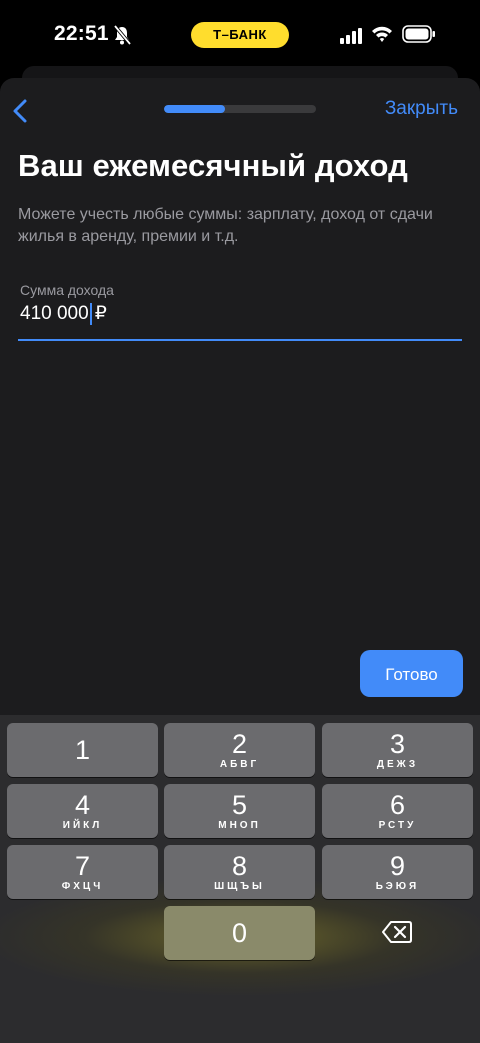  I want to click on text-caret, so click(90, 313).